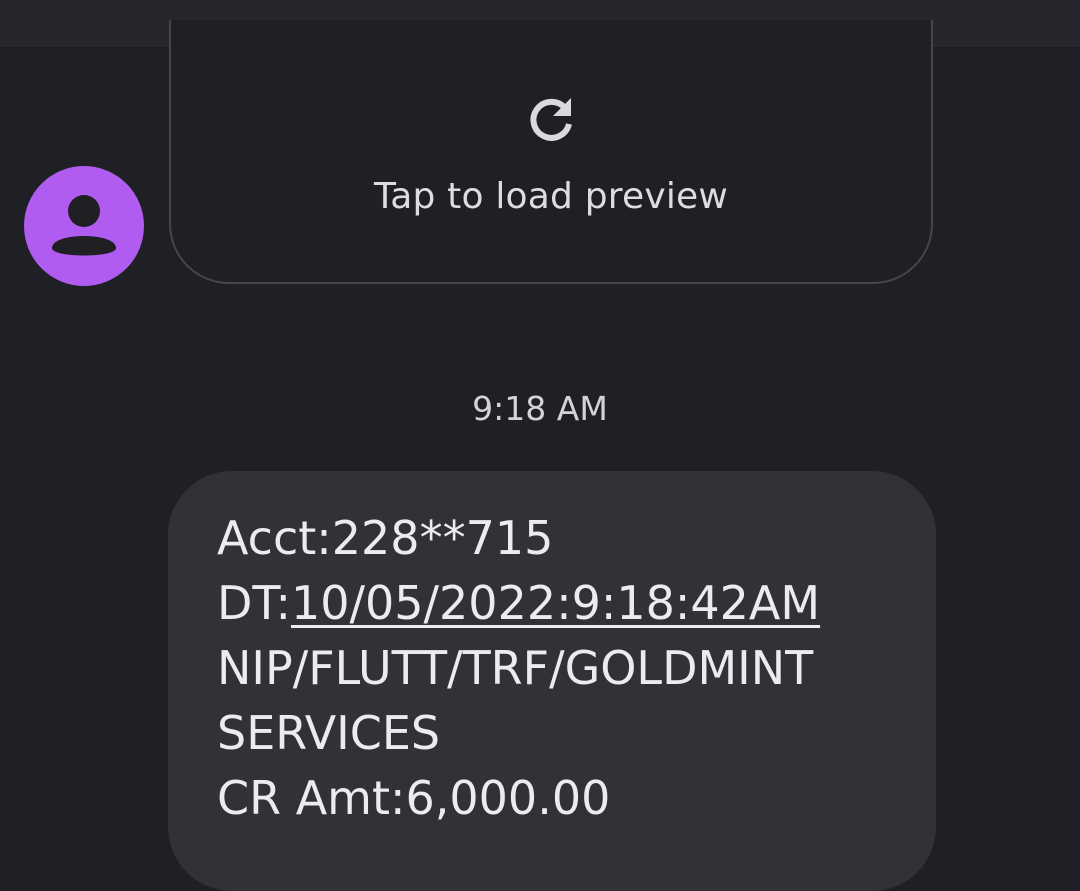  What do you see at coordinates (254, 603) in the screenshot?
I see `date-prefix: DT:` at bounding box center [254, 603].